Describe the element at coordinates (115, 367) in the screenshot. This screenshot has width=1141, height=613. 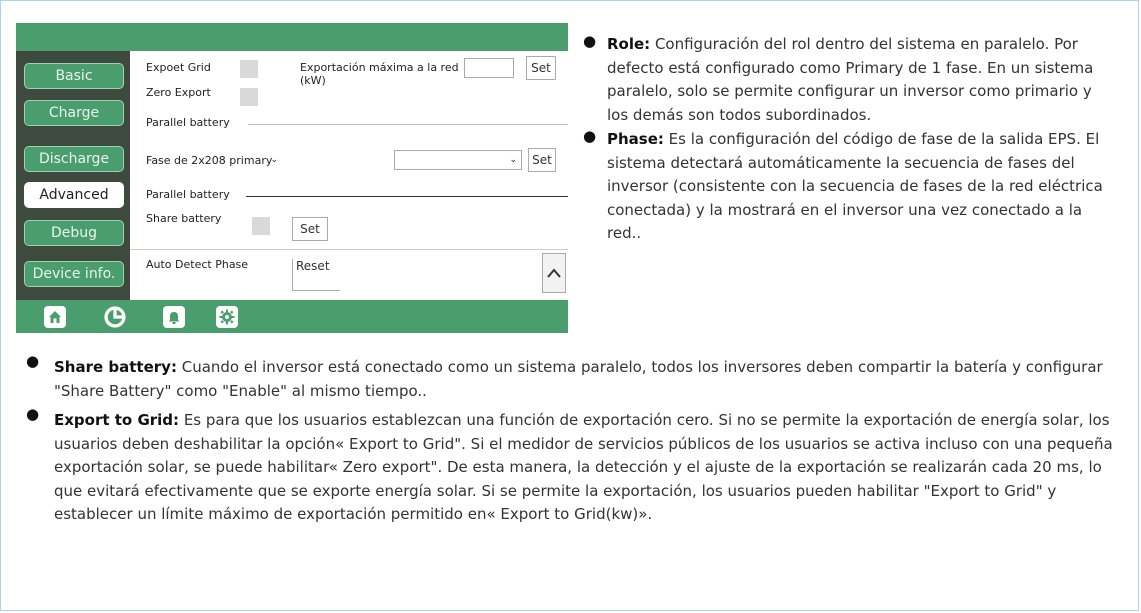
I see `note-term: Share battery:` at that location.